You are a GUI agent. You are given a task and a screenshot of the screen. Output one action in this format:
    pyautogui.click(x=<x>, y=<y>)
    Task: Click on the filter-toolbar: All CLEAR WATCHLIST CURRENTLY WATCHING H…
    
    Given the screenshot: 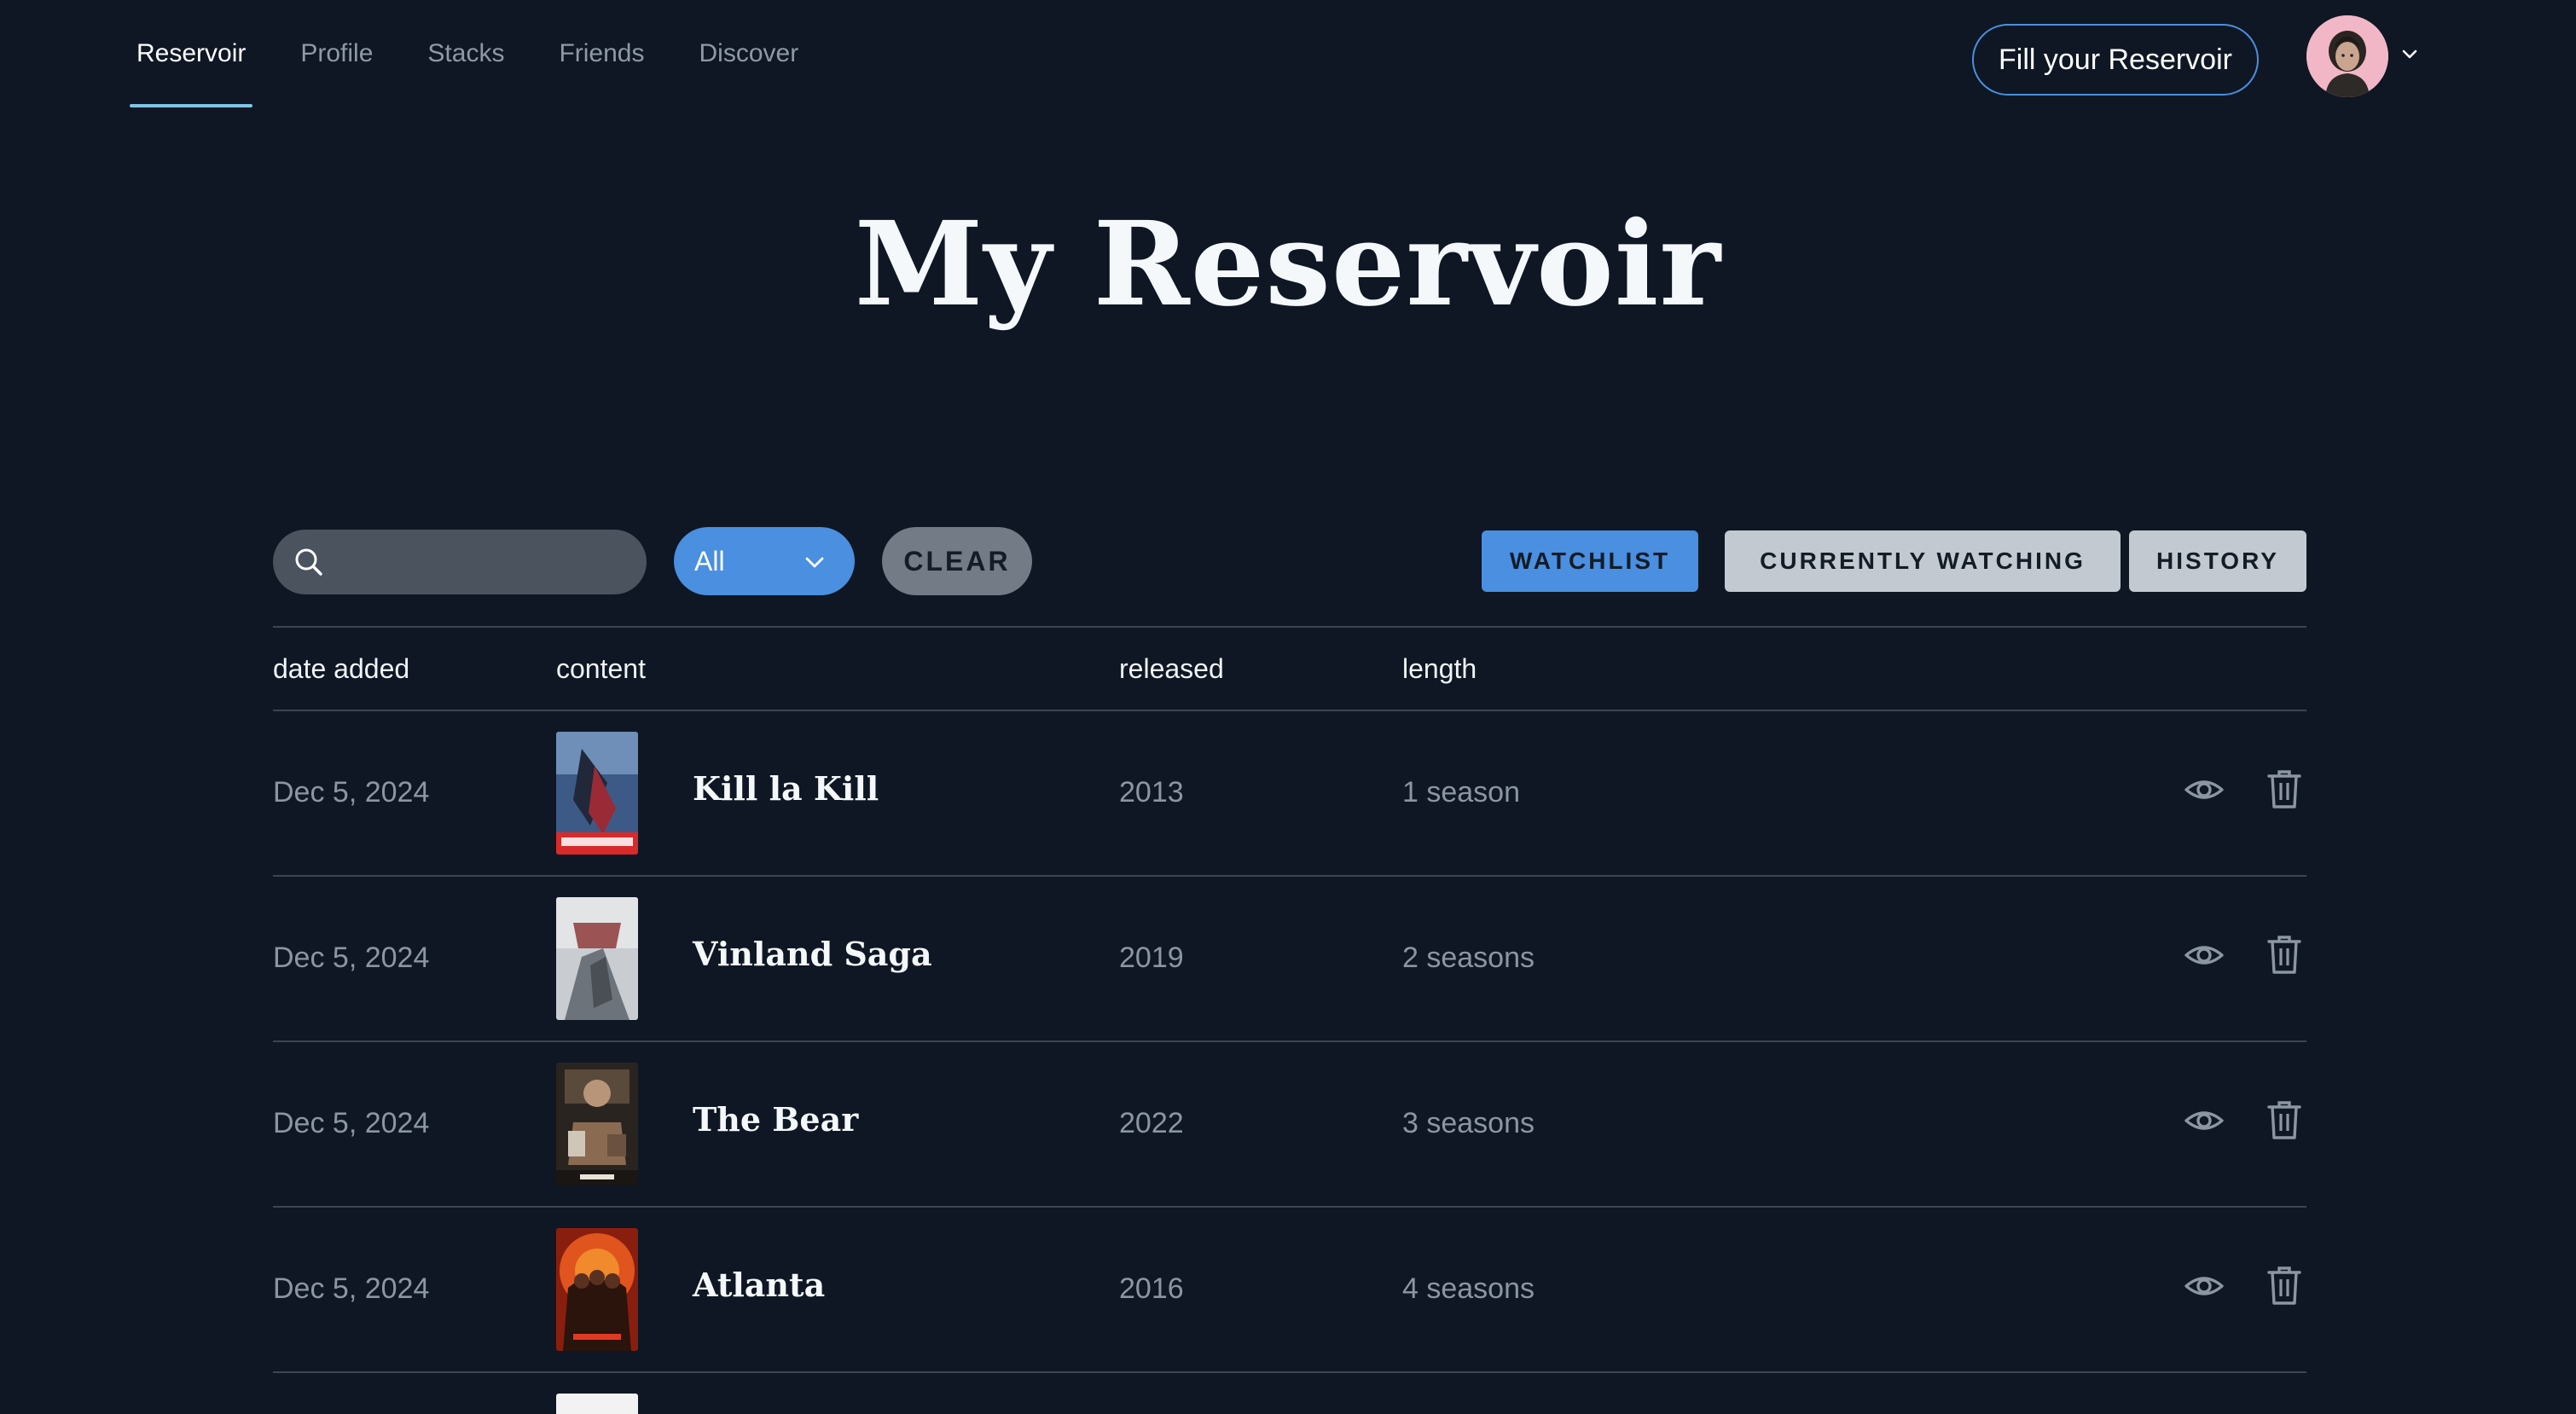 What is the action you would take?
    pyautogui.click(x=1289, y=562)
    